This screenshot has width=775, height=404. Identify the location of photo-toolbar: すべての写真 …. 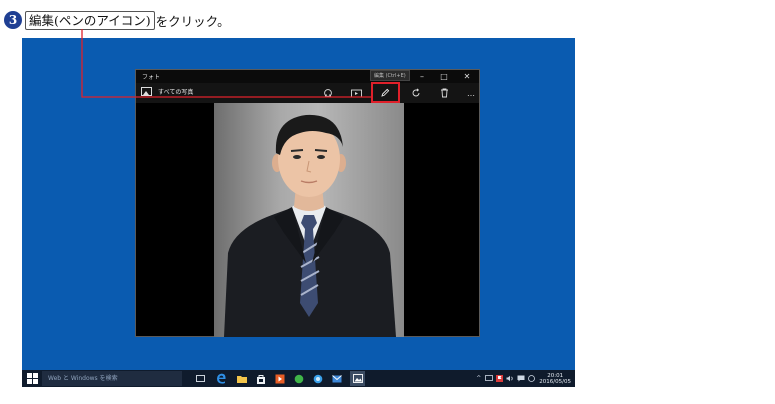
(307, 93).